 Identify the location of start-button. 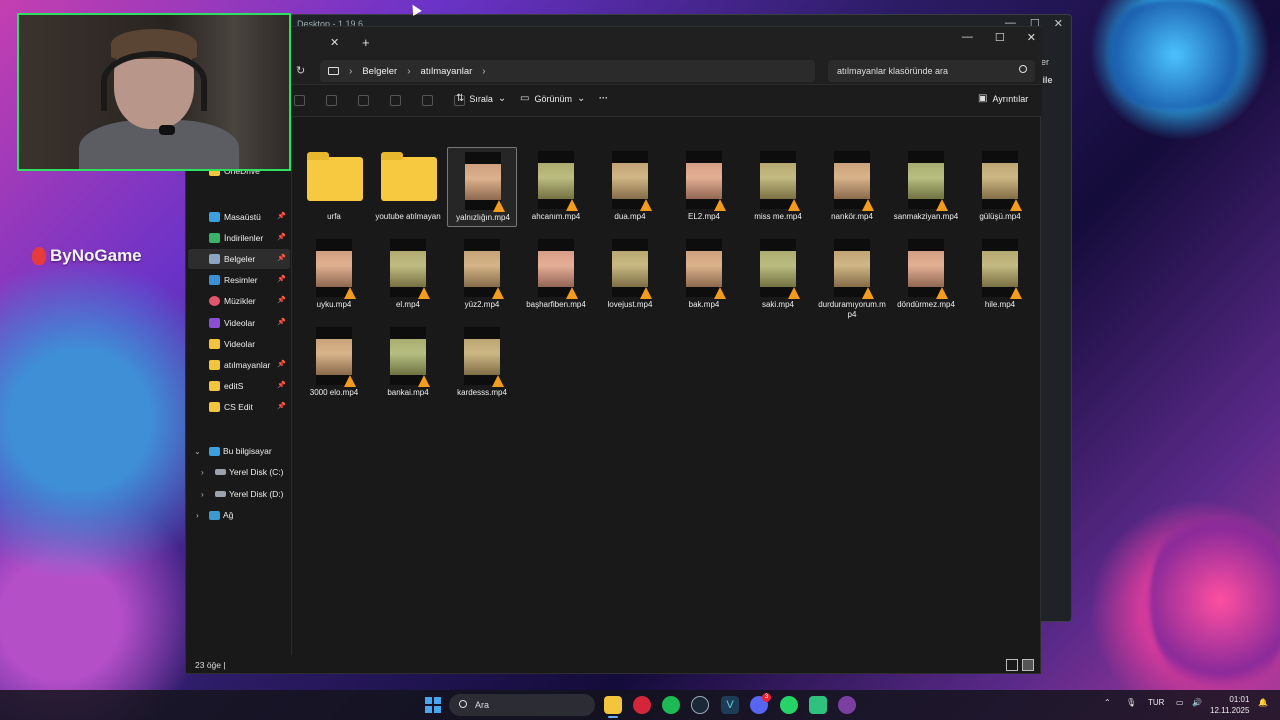
(433, 705).